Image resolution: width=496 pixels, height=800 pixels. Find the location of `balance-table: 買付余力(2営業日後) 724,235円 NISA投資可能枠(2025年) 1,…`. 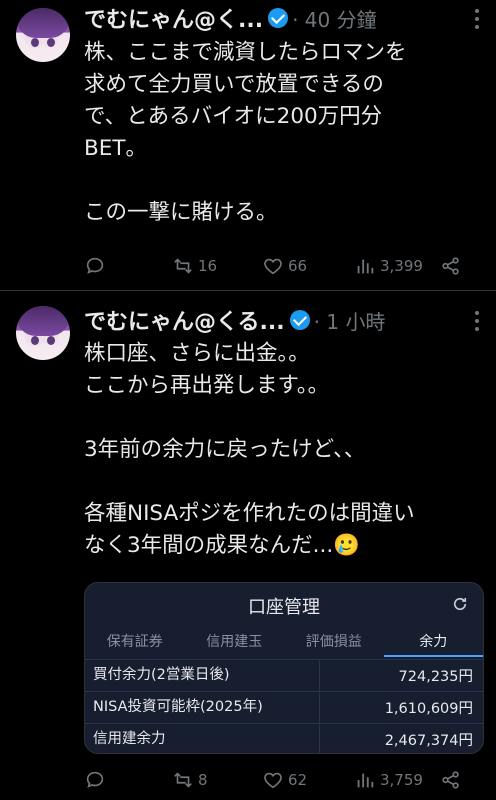

balance-table: 買付余力(2営業日後) 724,235円 NISA投資可能枠(2025年) 1,… is located at coordinates (284, 706).